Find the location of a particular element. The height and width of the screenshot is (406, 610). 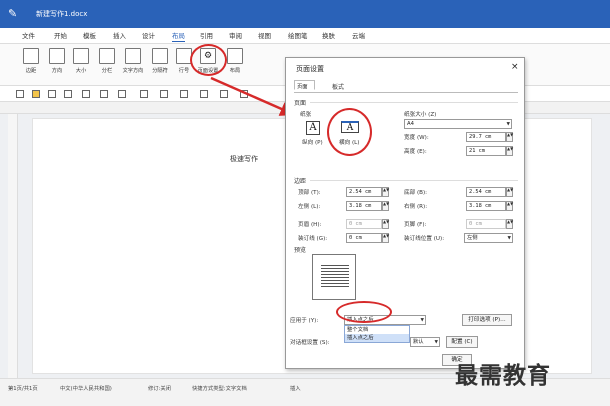

apply-to-dropdown-list: 整个文档 插入点之后 is located at coordinates (377, 334).